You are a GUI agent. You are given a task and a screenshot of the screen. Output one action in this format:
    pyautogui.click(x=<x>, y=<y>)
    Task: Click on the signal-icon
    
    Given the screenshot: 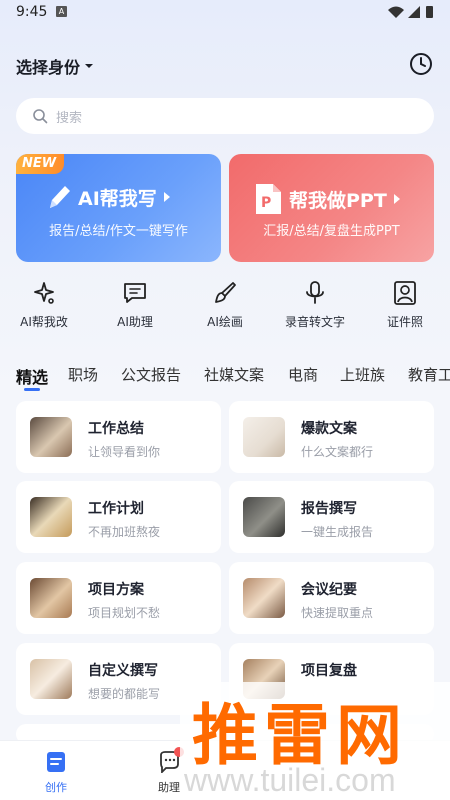 What is the action you would take?
    pyautogui.click(x=414, y=12)
    